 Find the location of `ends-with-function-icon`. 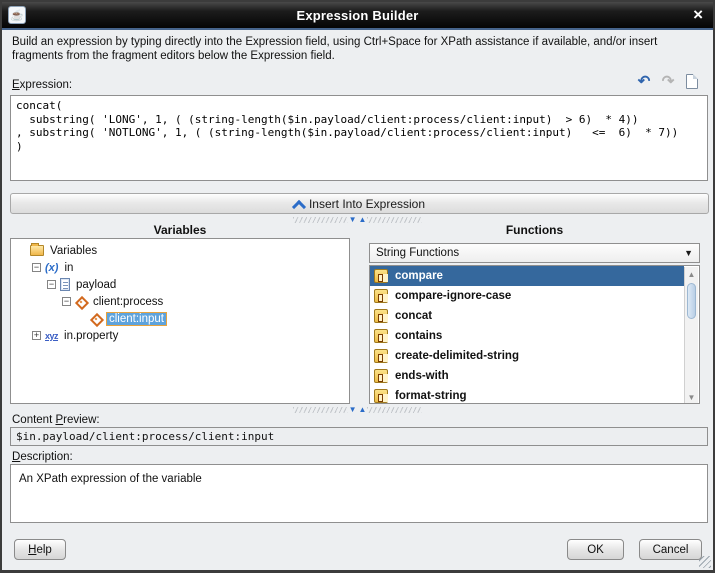

ends-with-function-icon is located at coordinates (381, 376).